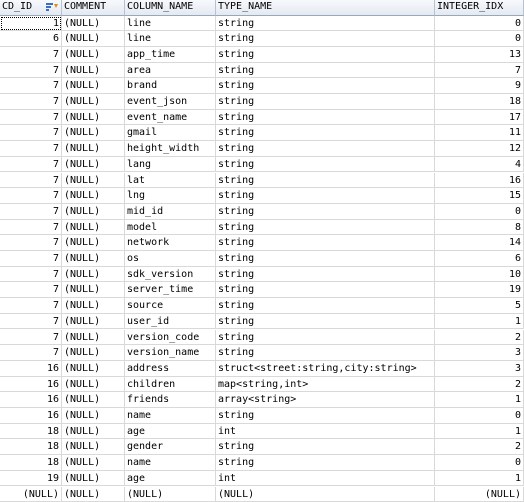 The image size is (524, 502). What do you see at coordinates (479, 102) in the screenshot?
I see `cell-integer-idx: 18` at bounding box center [479, 102].